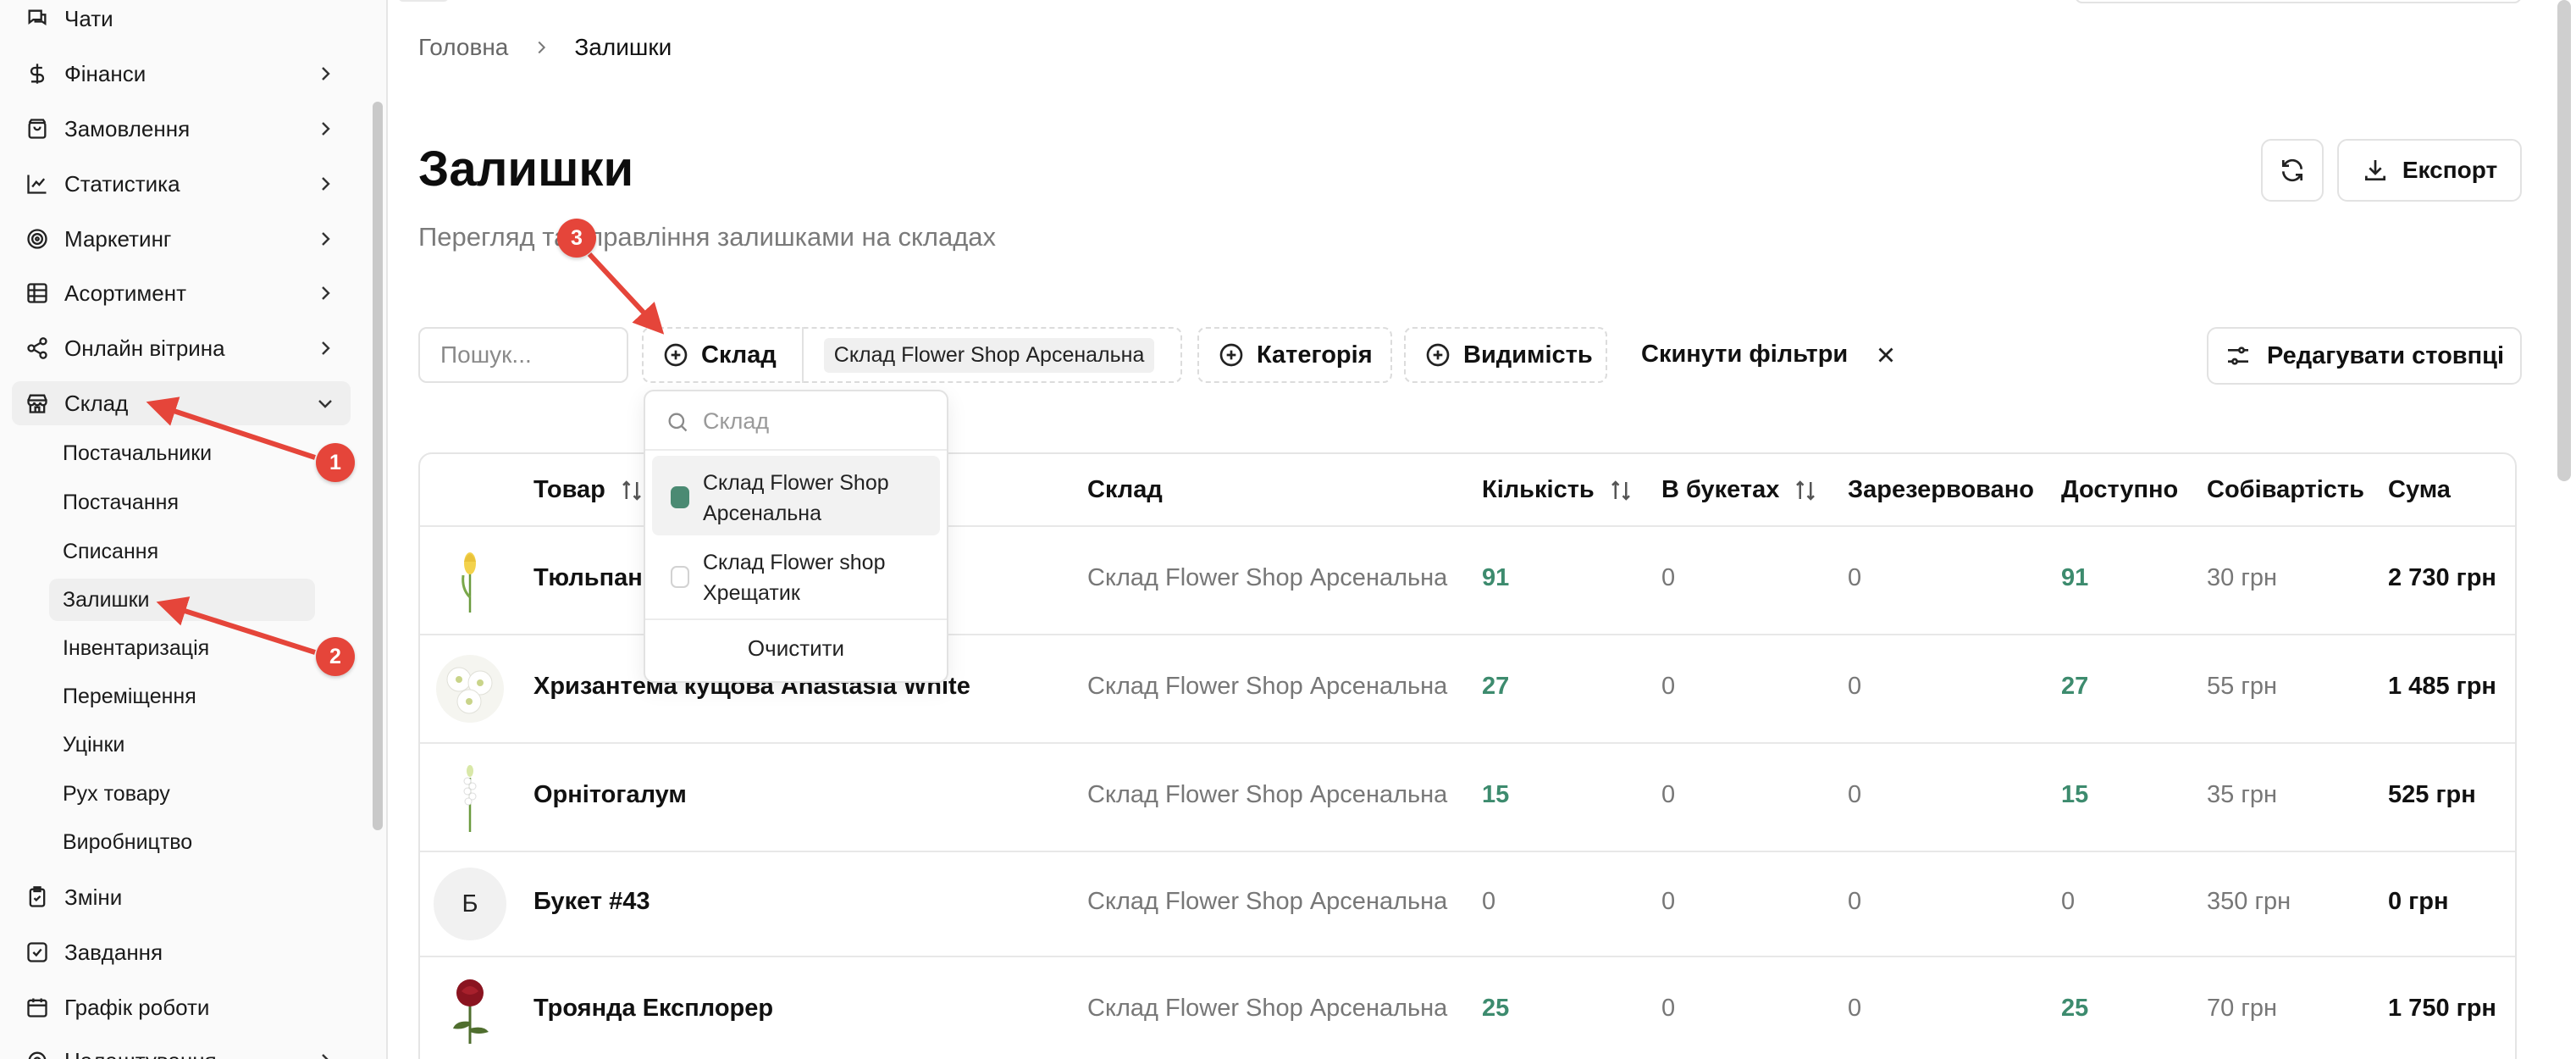 The width and height of the screenshot is (2576, 1059). I want to click on sidebar-subitem-suppliers: Постачальники, so click(182, 453).